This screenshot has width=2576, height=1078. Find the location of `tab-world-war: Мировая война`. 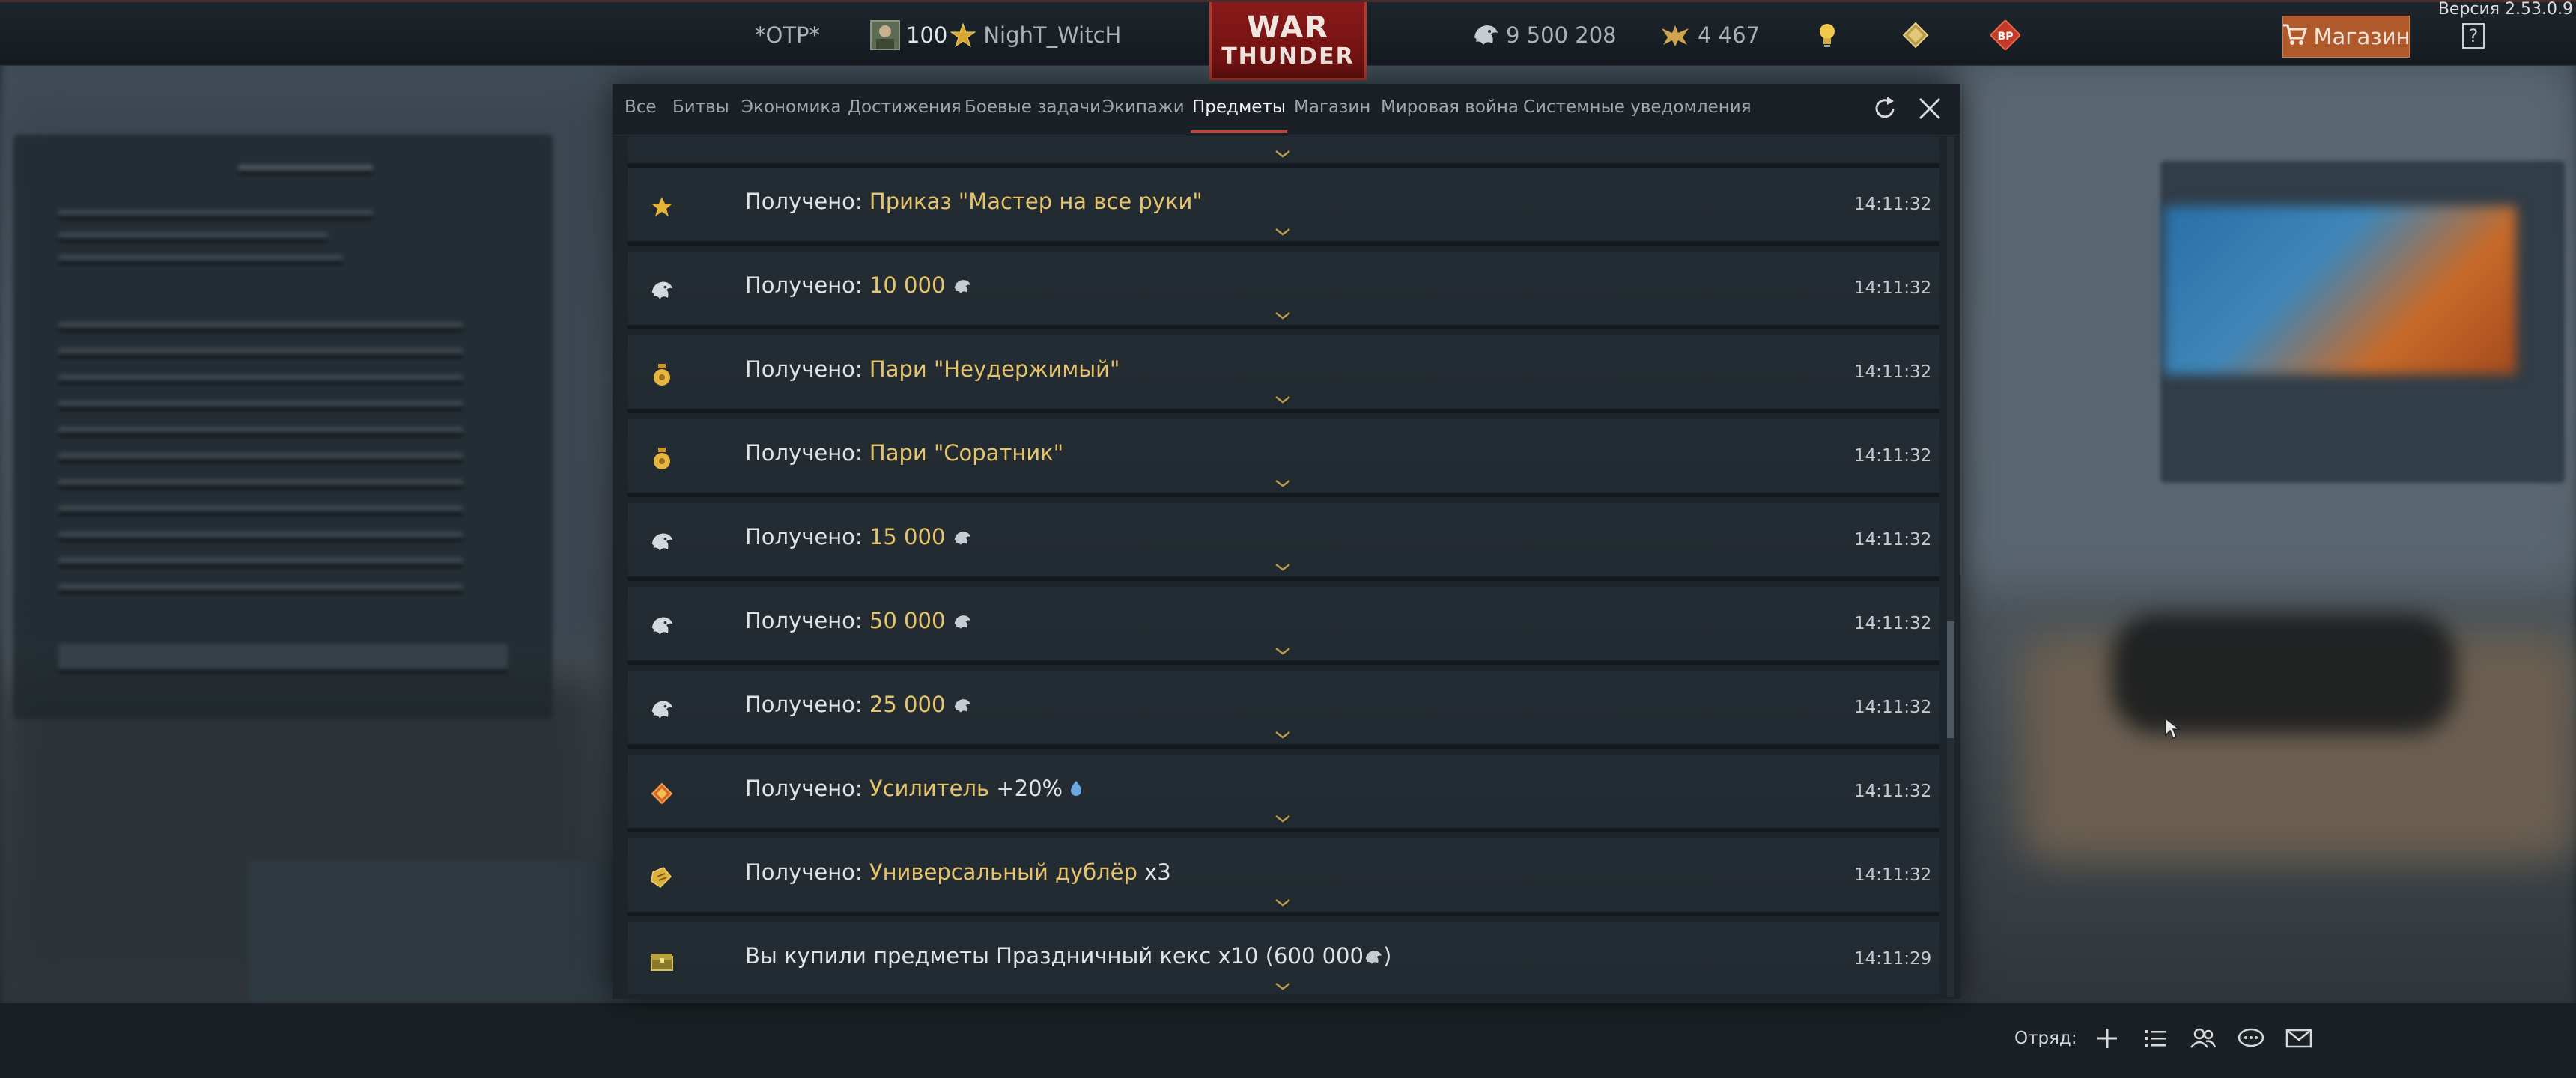

tab-world-war: Мировая война is located at coordinates (1450, 110).